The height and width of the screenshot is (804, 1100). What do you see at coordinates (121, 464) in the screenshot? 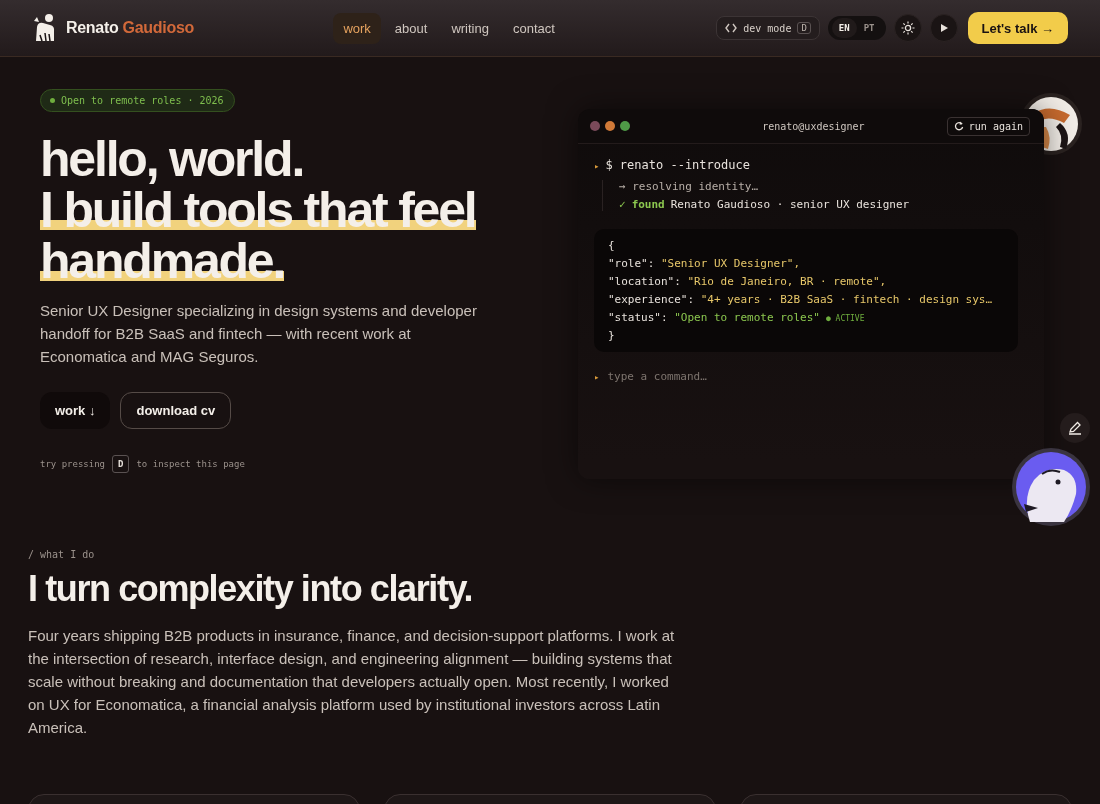
I see `key-cap: D` at bounding box center [121, 464].